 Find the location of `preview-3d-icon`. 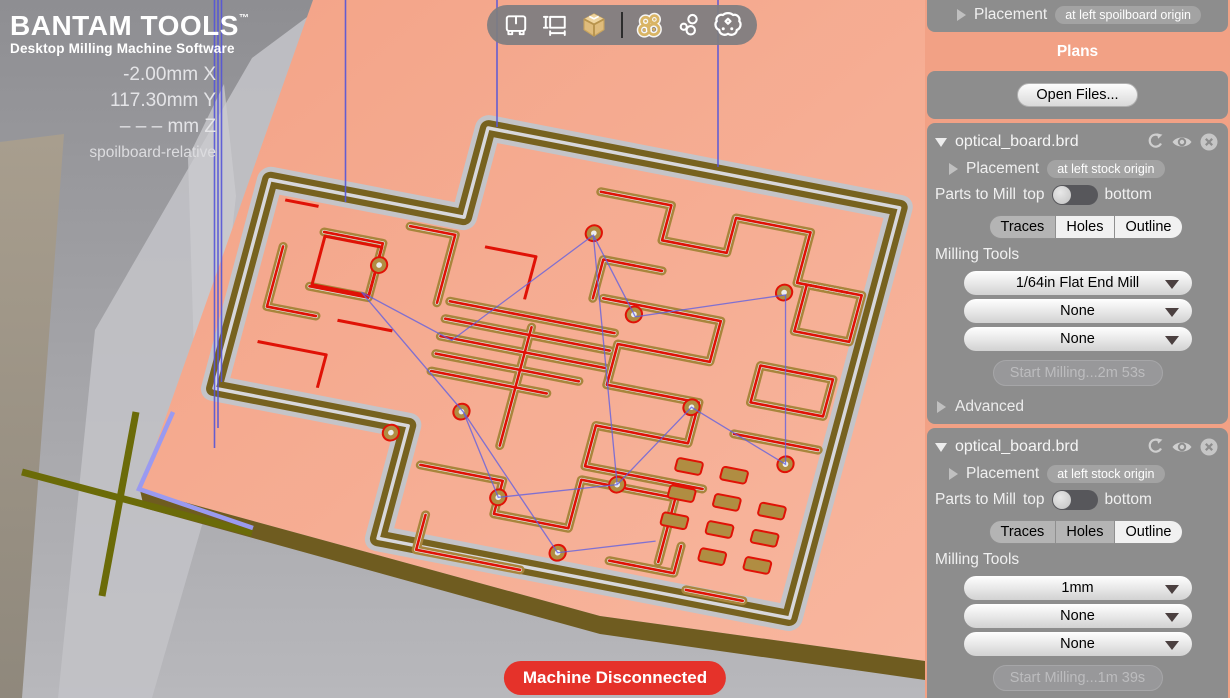

preview-3d-icon is located at coordinates (594, 25).